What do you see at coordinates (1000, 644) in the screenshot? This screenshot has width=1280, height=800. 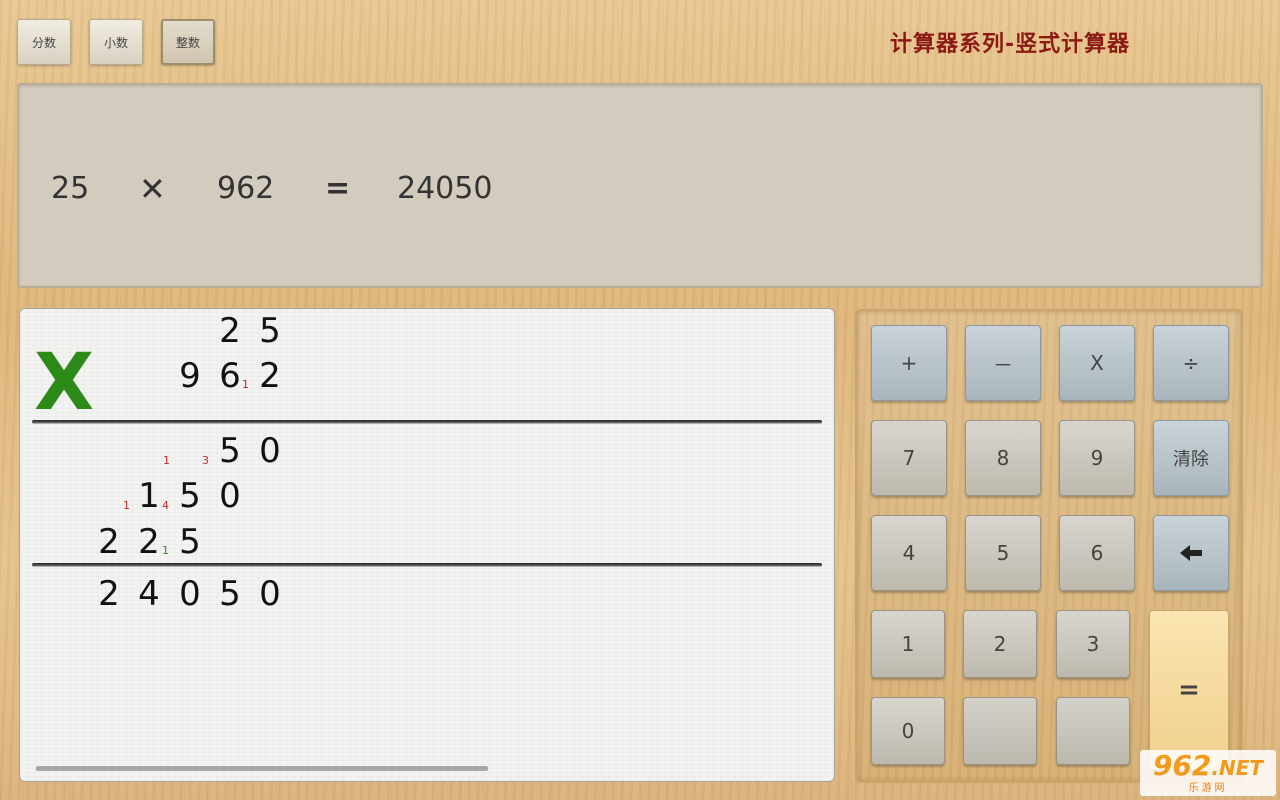 I see `digit-2-key: 2` at bounding box center [1000, 644].